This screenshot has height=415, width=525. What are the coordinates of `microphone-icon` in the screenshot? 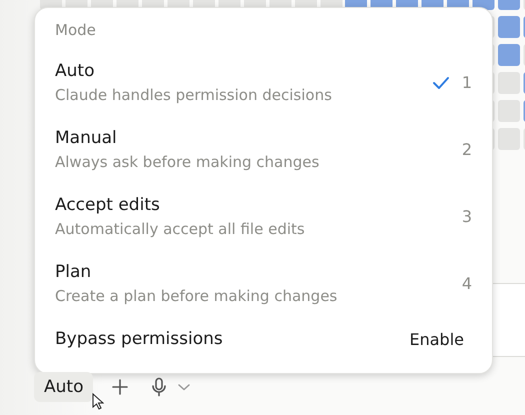 It's located at (159, 387).